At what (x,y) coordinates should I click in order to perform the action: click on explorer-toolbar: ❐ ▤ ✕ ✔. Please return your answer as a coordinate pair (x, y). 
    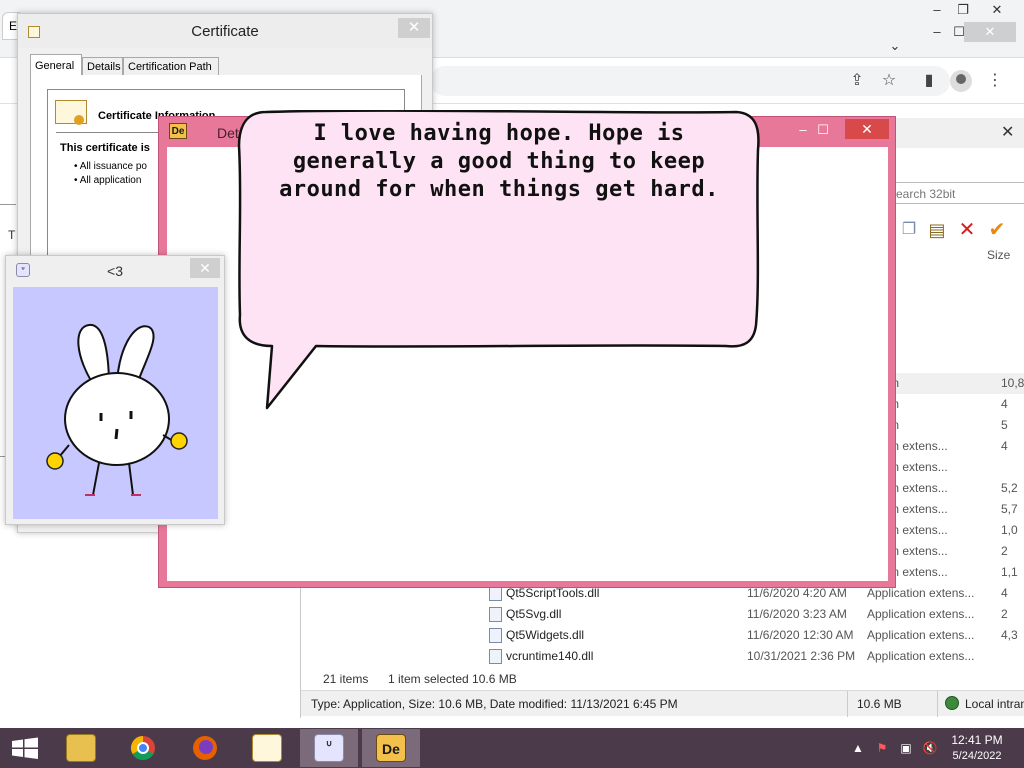
    Looking at the image, I should click on (960, 231).